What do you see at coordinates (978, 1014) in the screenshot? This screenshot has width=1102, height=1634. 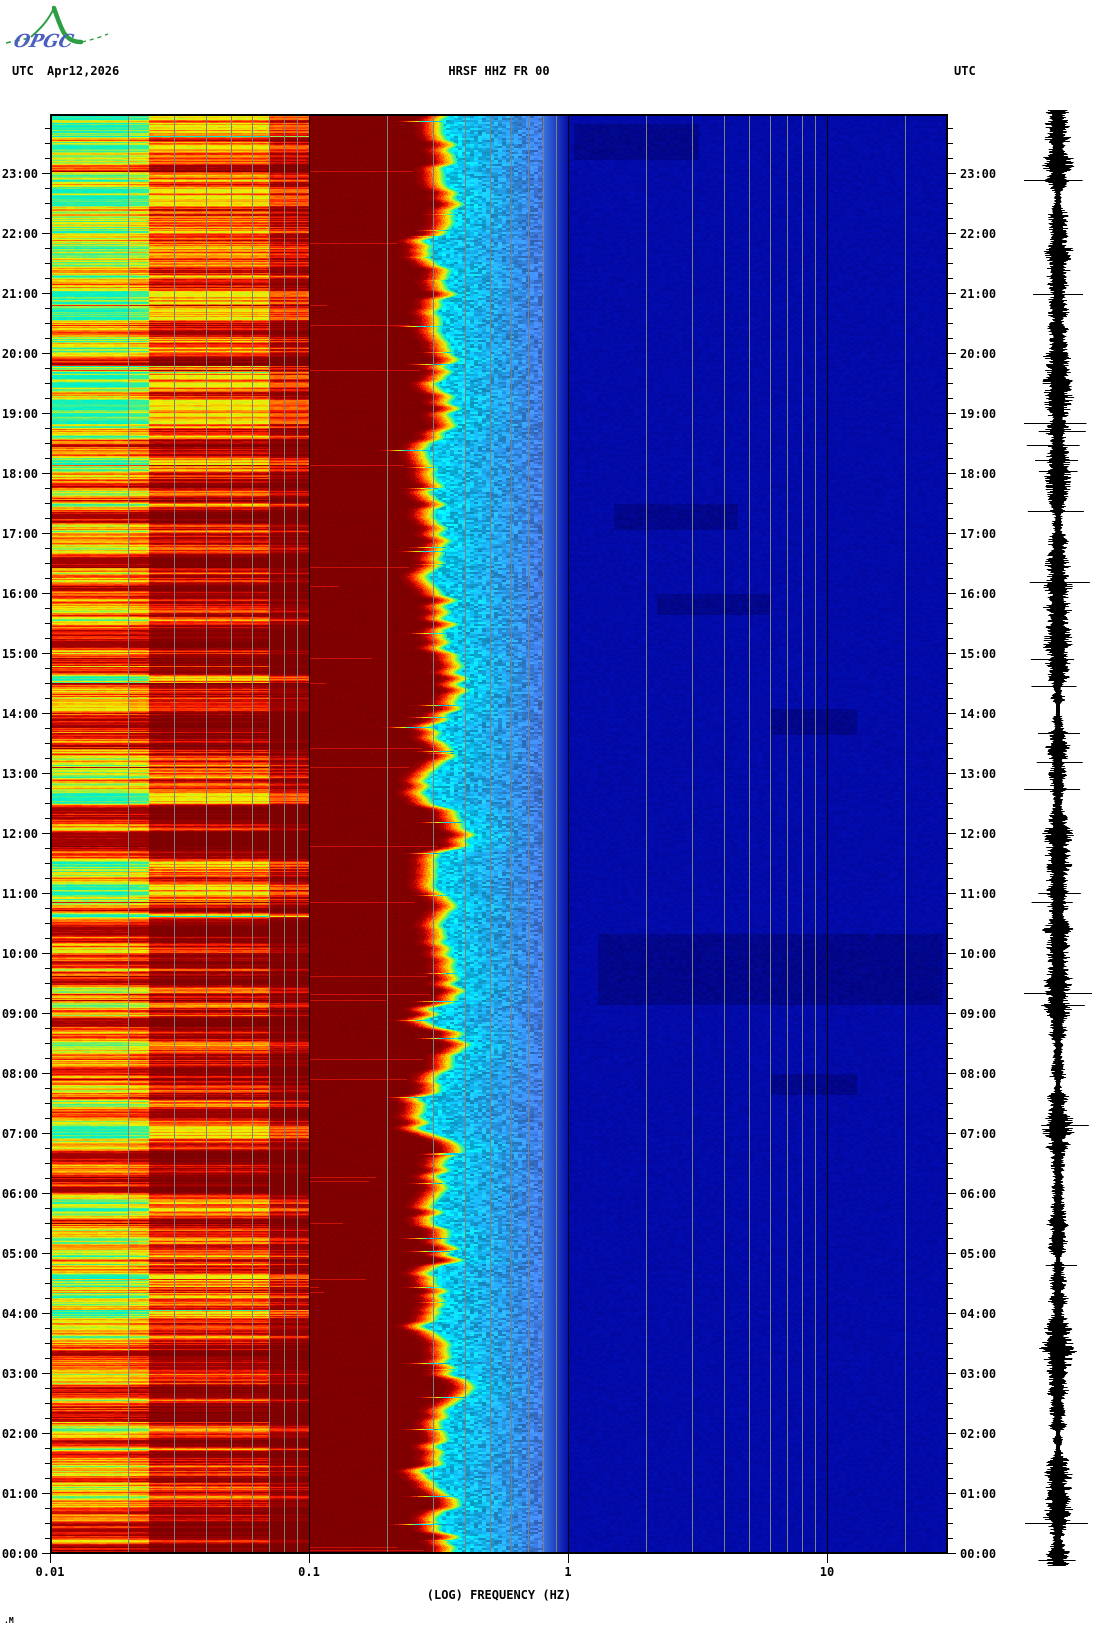 I see `time-label-right: 09:00` at bounding box center [978, 1014].